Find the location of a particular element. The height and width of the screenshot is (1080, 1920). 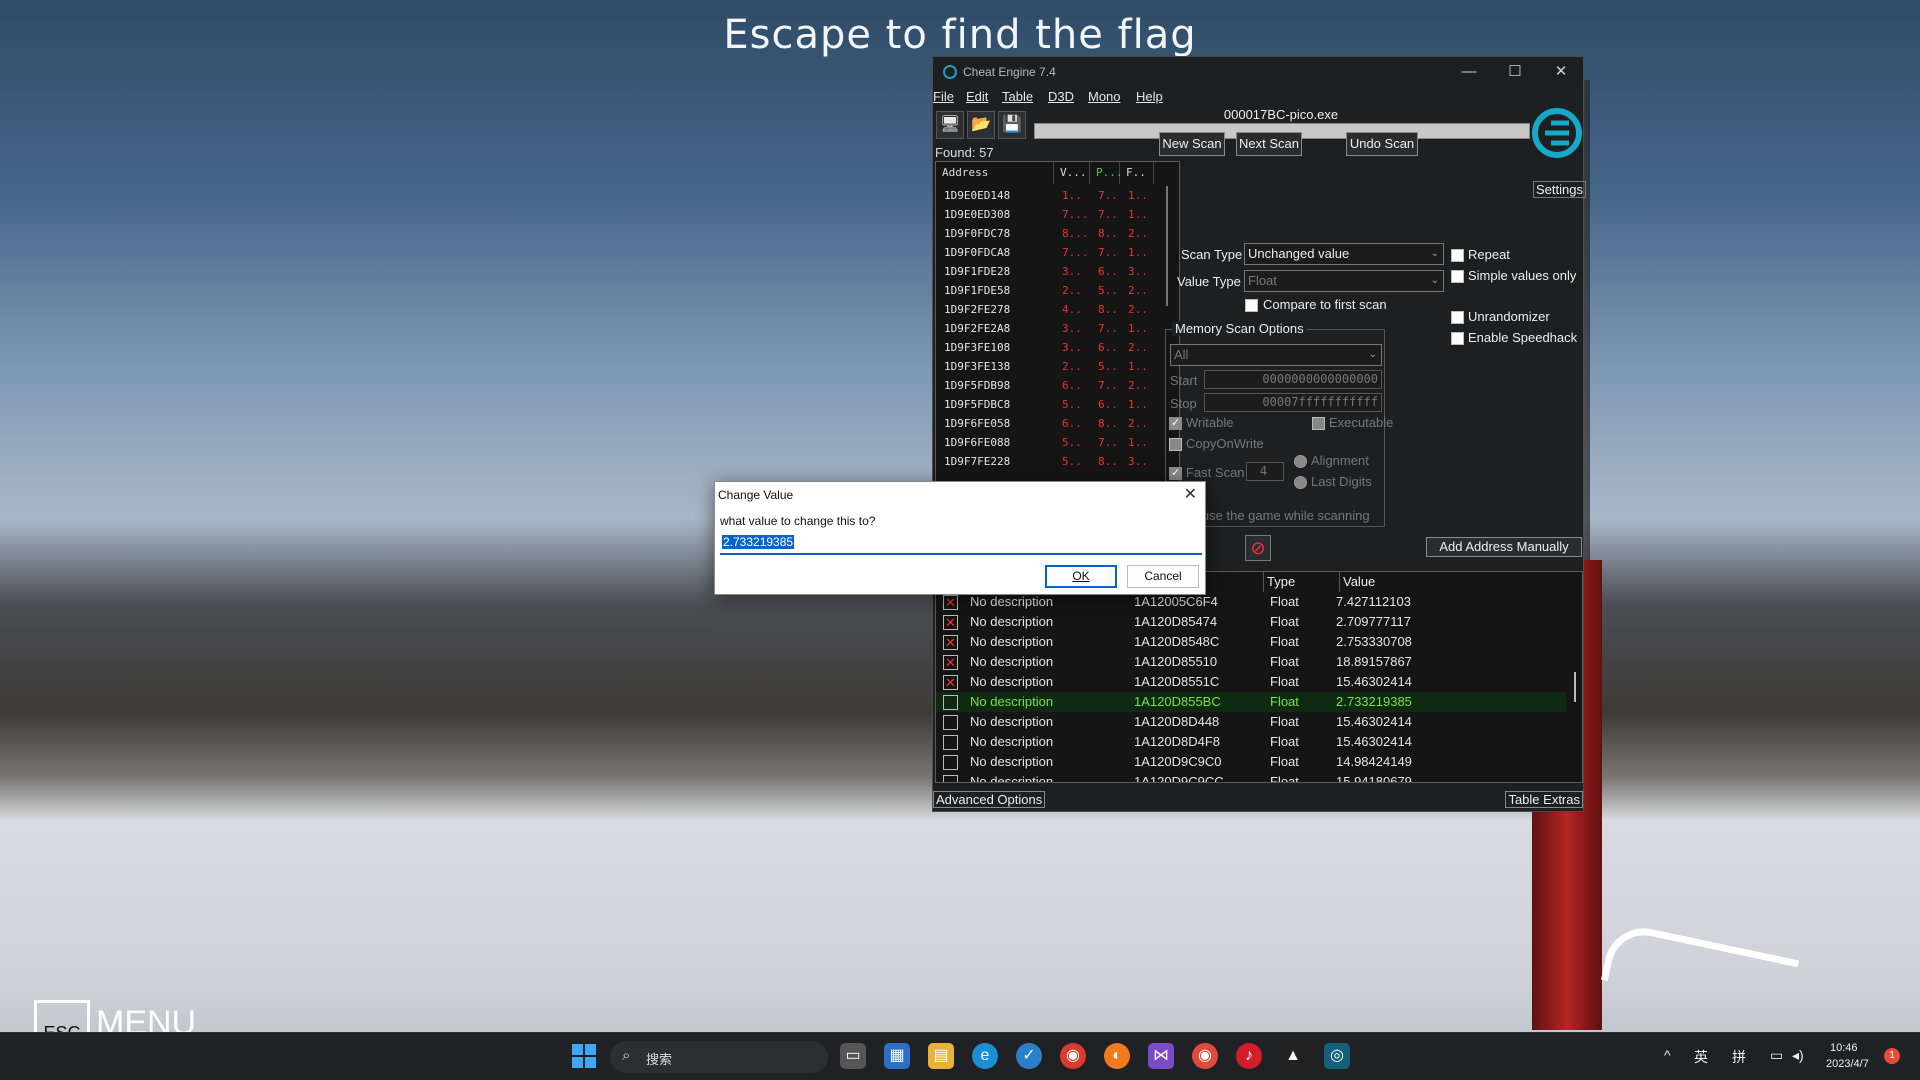

clock-time: 10:46 is located at coordinates (1844, 1048).